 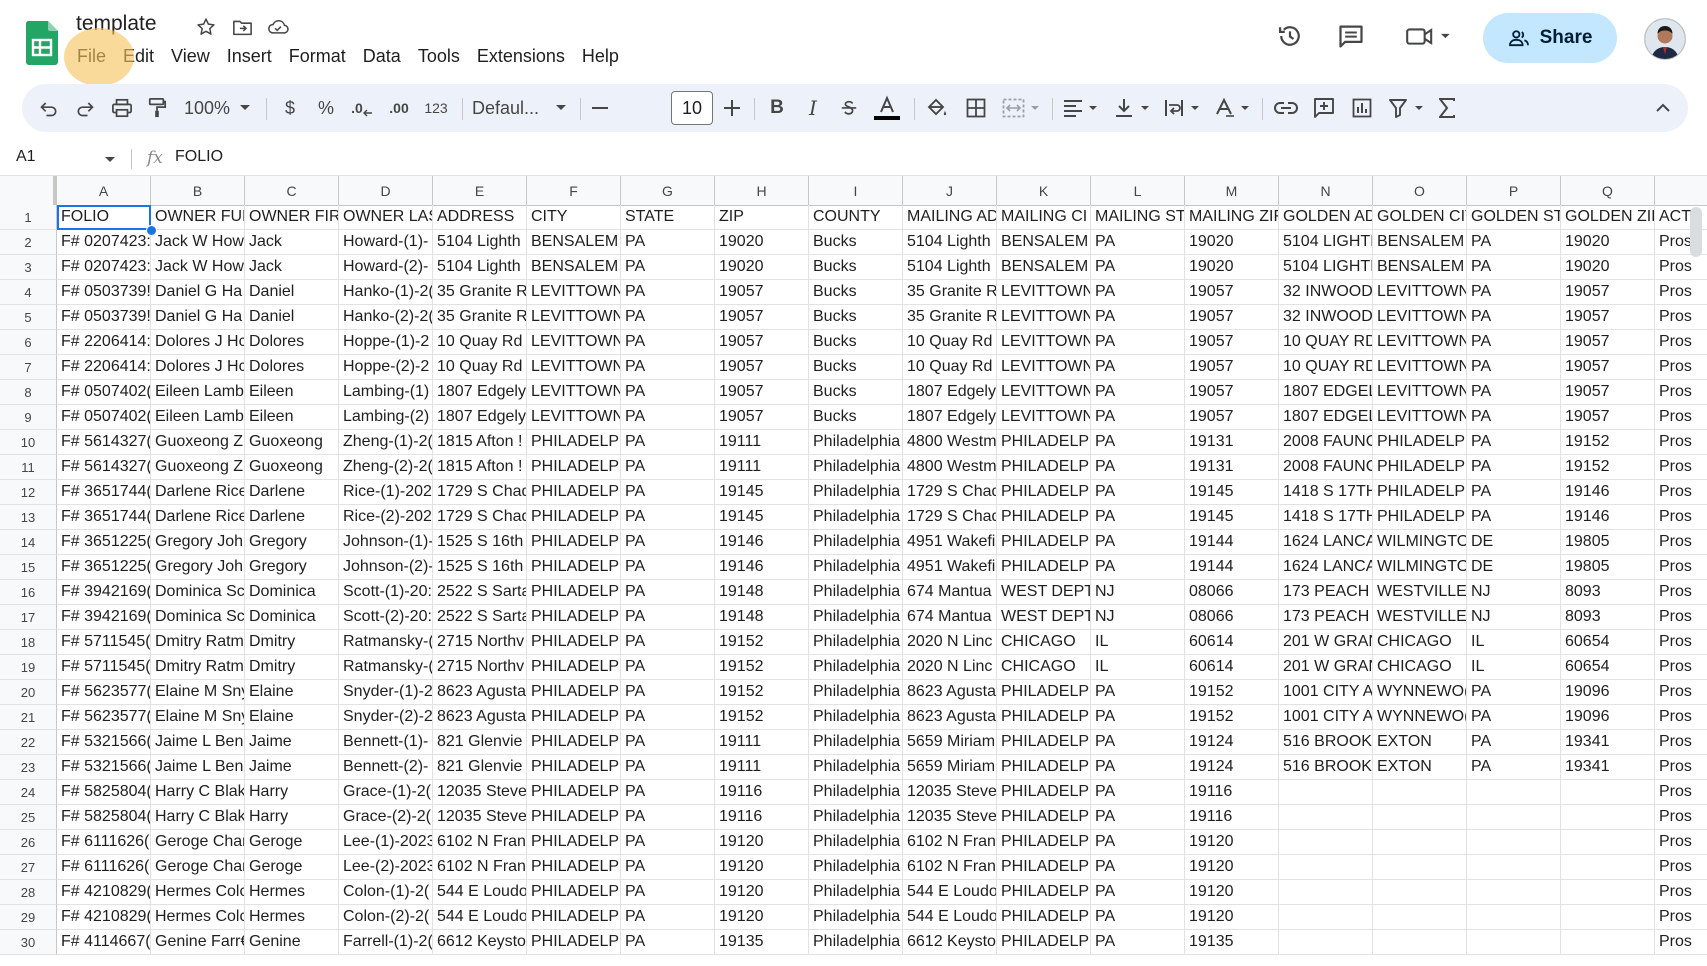 What do you see at coordinates (950, 642) in the screenshot?
I see `cell: 2020 N Linc` at bounding box center [950, 642].